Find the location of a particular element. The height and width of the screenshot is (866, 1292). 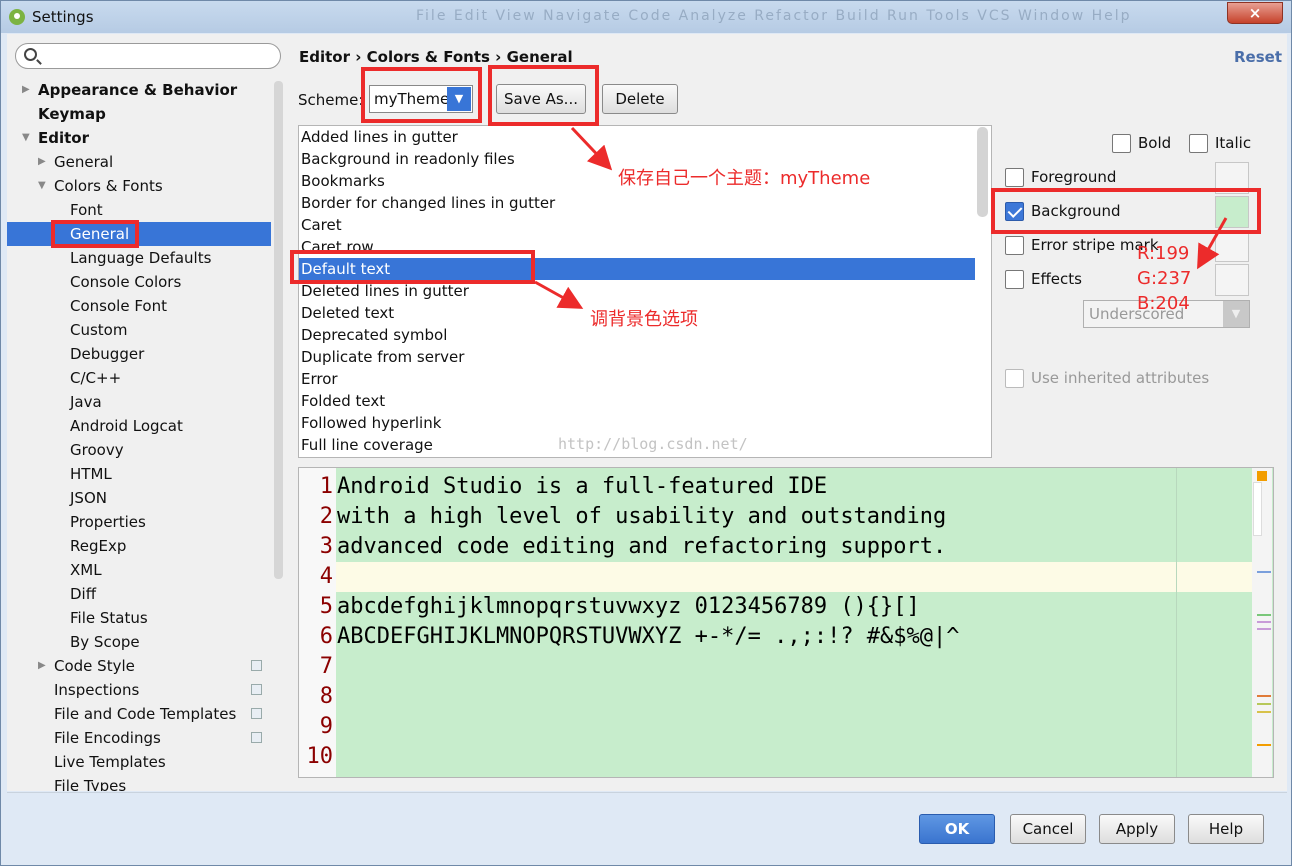

annotation-rgb-b: B:204 is located at coordinates (1163, 303).